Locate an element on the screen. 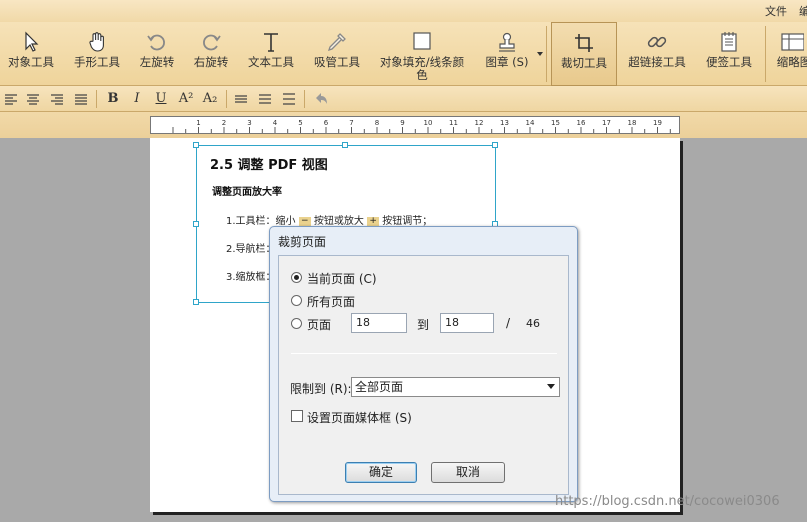  eyedropper-tool-button: 吸管工具 is located at coordinates (337, 54).